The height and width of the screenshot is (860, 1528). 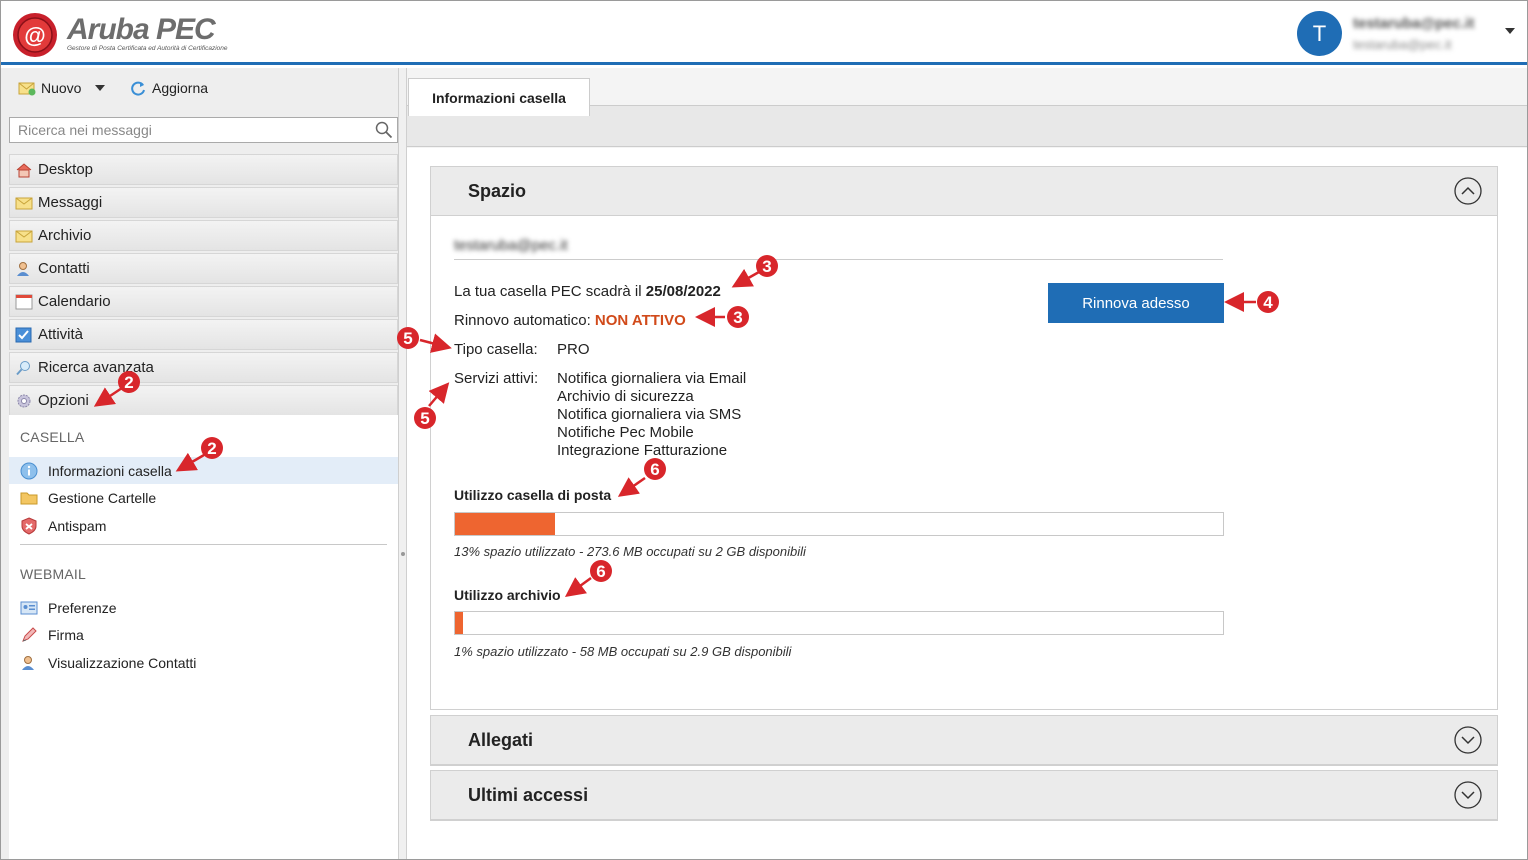 I want to click on sidebar-item-firma: Firma, so click(x=203, y=634).